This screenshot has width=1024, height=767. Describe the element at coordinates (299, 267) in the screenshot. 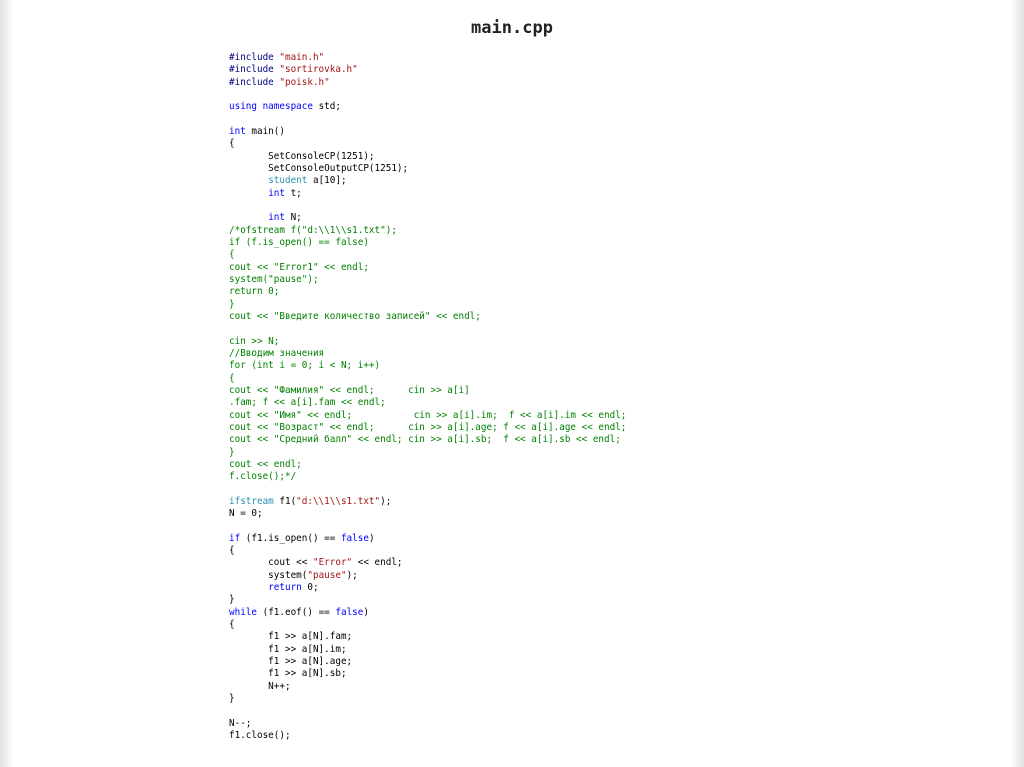

I see `code-token: cout << "Error1" << endl;` at that location.